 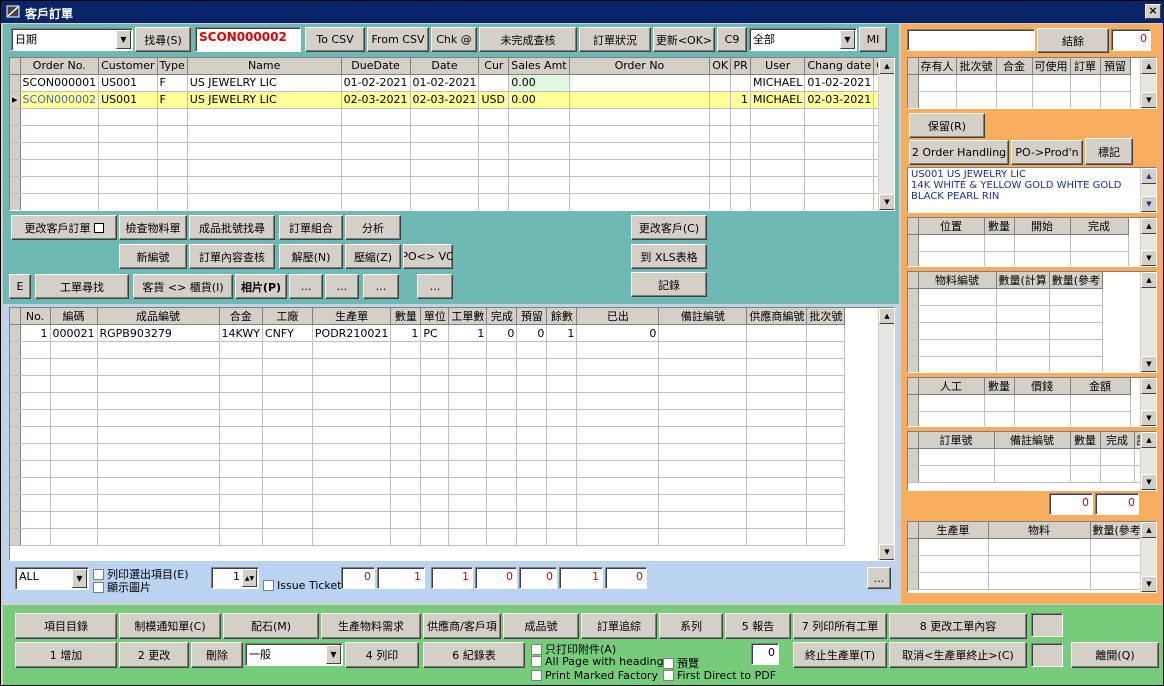 I want to click on col-batch-no: 批次號, so click(x=826, y=316).